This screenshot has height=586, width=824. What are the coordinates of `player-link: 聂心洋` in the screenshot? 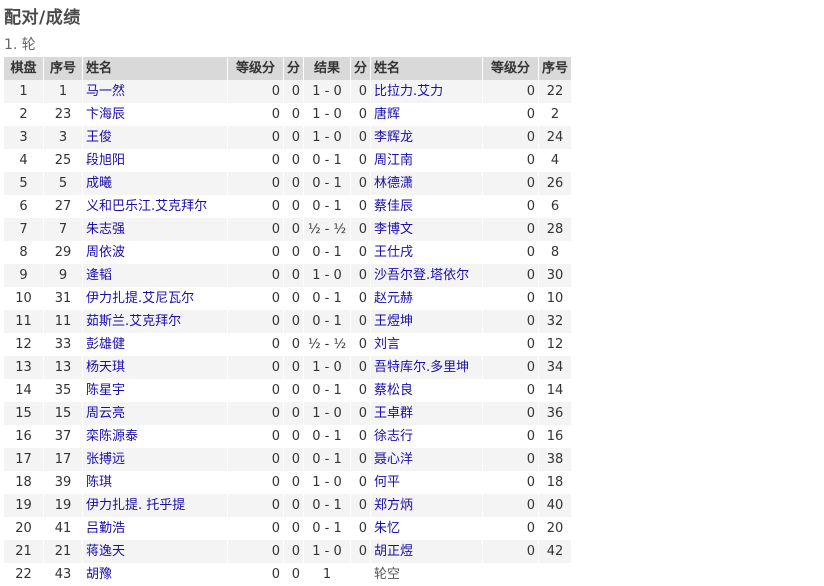 It's located at (393, 459).